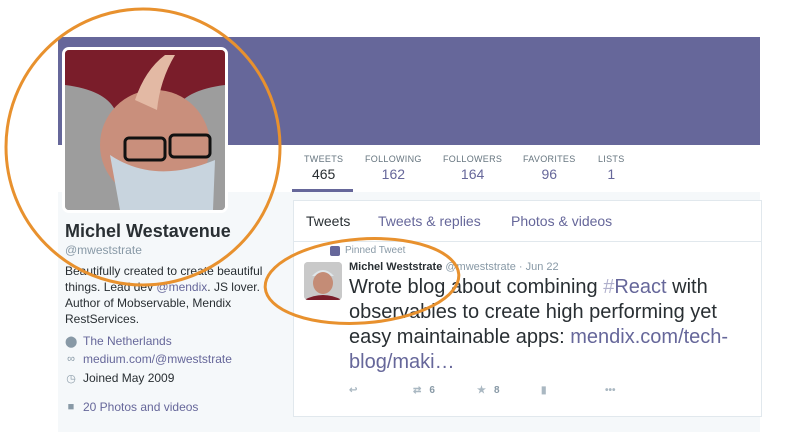 This screenshot has width=785, height=432. Describe the element at coordinates (71, 341) in the screenshot. I see `location-pin-icon: ⬤` at that location.